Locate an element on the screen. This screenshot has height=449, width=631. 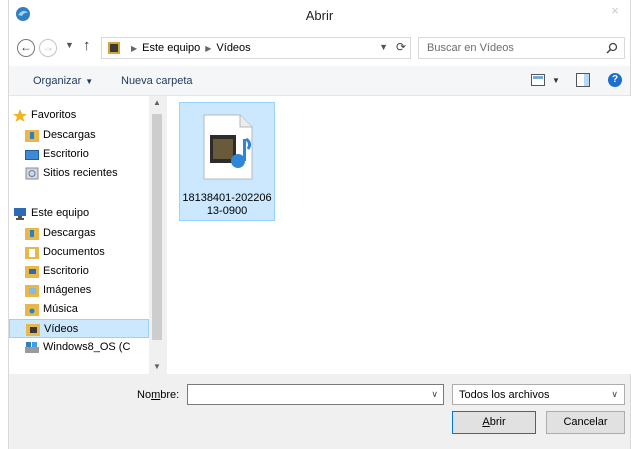
nav-label: Sitios recientes is located at coordinates (80, 173).